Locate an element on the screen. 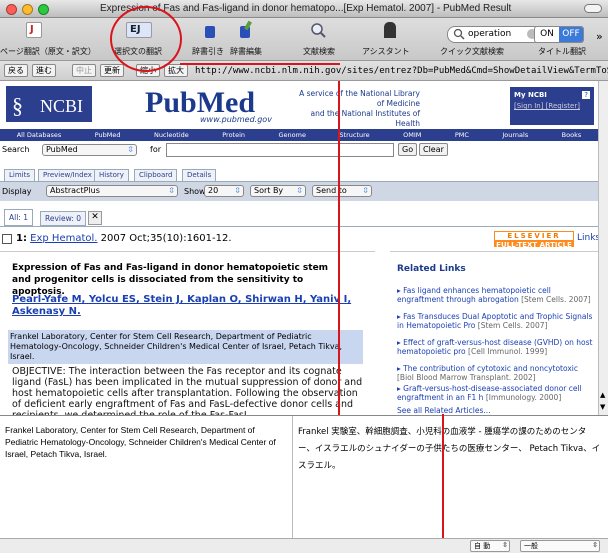 This screenshot has height=553, width=608. sort-by-select: Sort By ⇳ is located at coordinates (278, 191).